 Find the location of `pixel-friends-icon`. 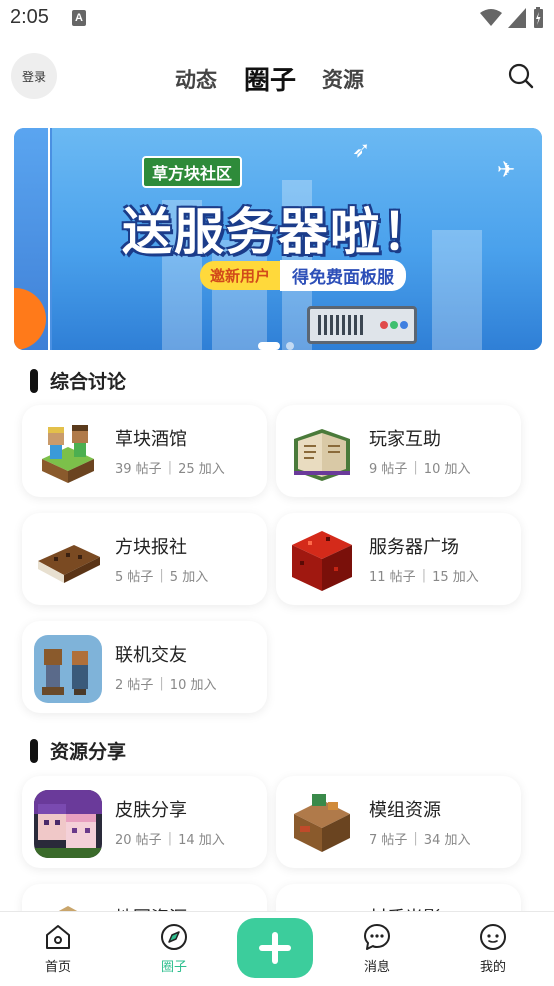

pixel-friends-icon is located at coordinates (68, 669).